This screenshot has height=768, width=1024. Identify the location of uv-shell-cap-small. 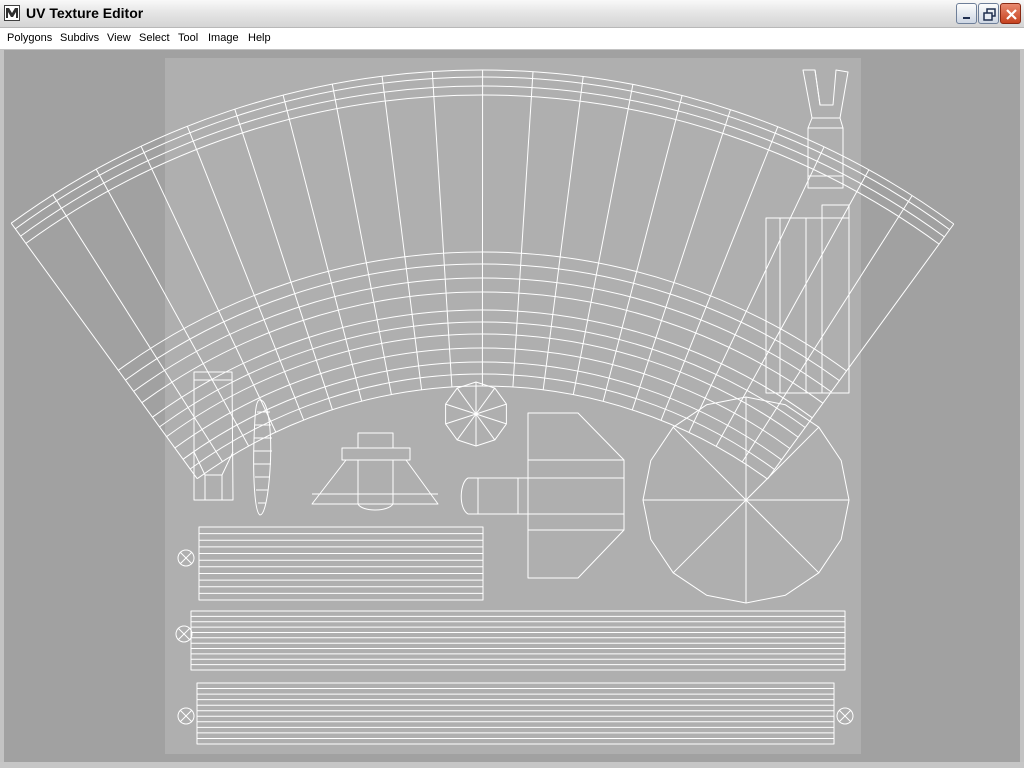
(476, 414).